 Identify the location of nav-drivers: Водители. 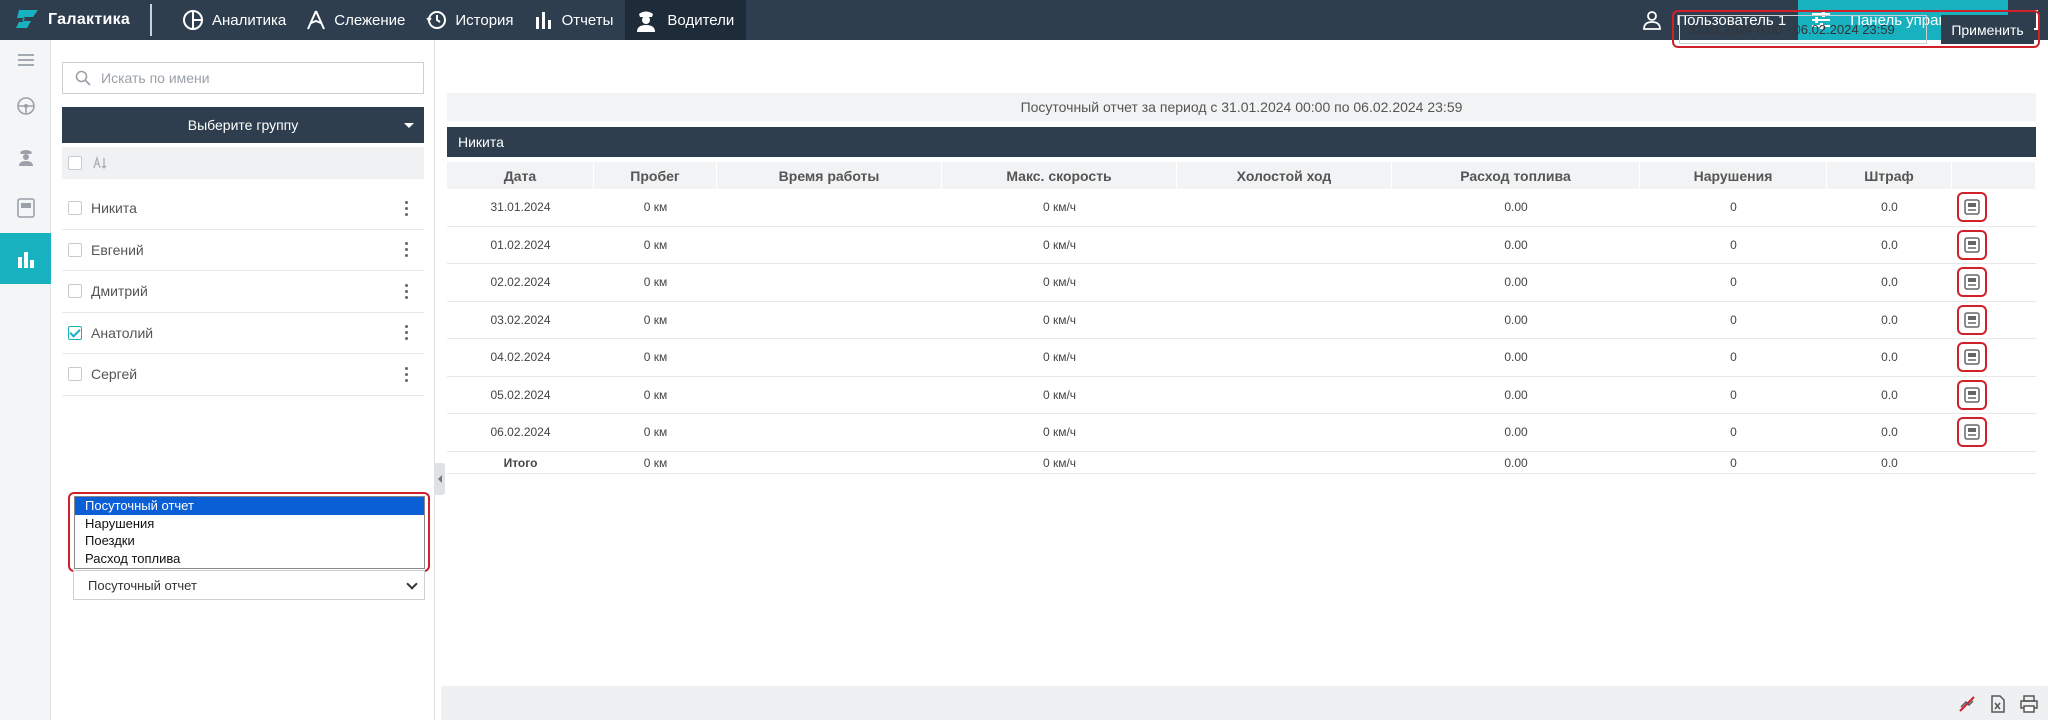
(686, 20).